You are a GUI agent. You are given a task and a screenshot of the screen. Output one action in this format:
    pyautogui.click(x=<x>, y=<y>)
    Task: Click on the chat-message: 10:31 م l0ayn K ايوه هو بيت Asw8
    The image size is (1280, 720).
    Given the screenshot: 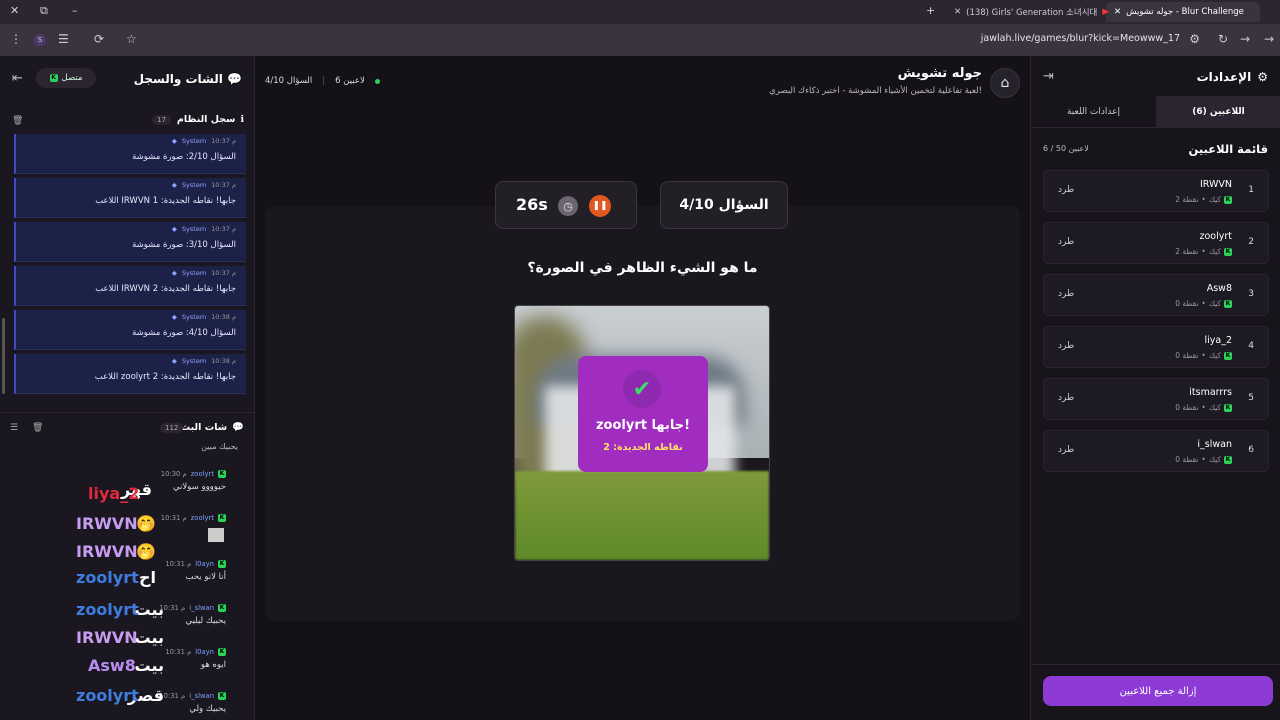 What is the action you would take?
    pyautogui.click(x=157, y=661)
    